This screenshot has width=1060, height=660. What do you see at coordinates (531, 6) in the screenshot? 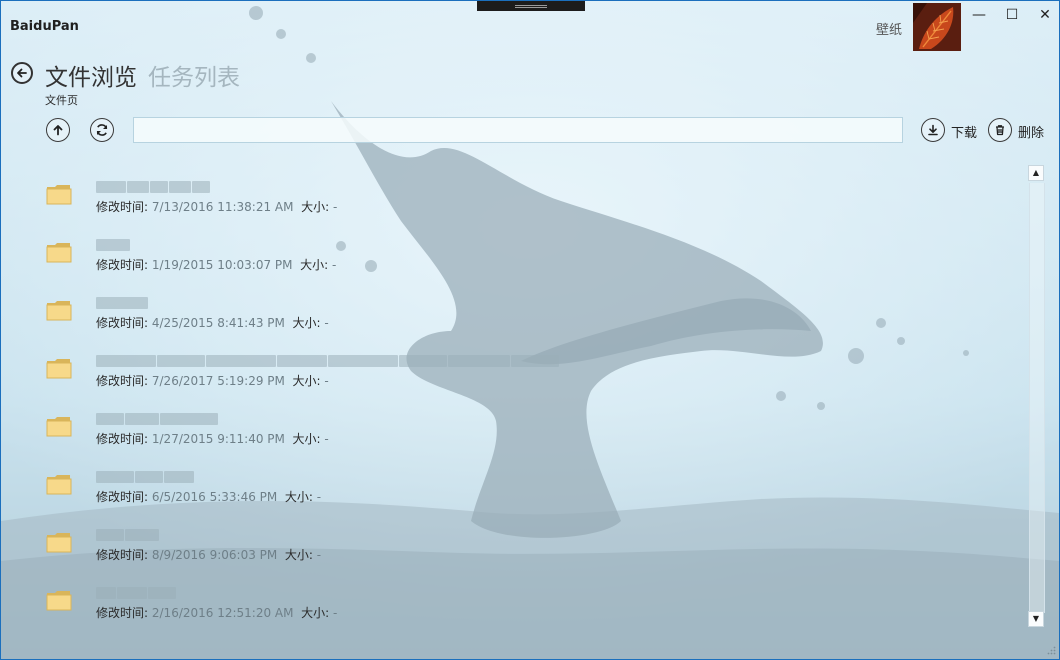
I see `drag-handle` at bounding box center [531, 6].